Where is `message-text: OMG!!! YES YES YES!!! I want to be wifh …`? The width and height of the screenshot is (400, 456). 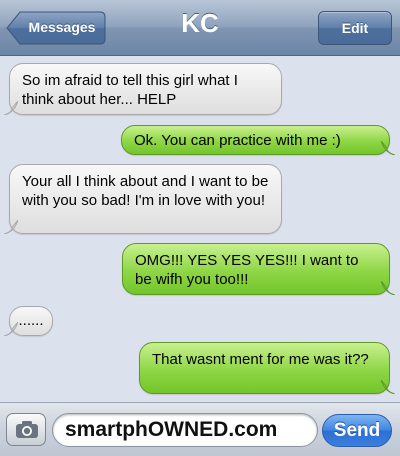
message-text: OMG!!! YES YES YES!!! I want to be wifh … is located at coordinates (247, 270).